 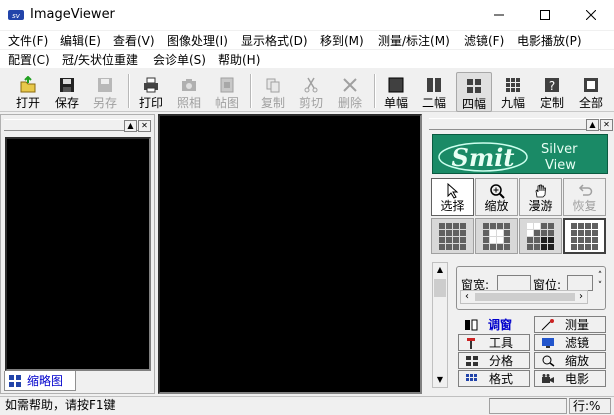 I want to click on grid-frame-icon, so click(x=496, y=236).